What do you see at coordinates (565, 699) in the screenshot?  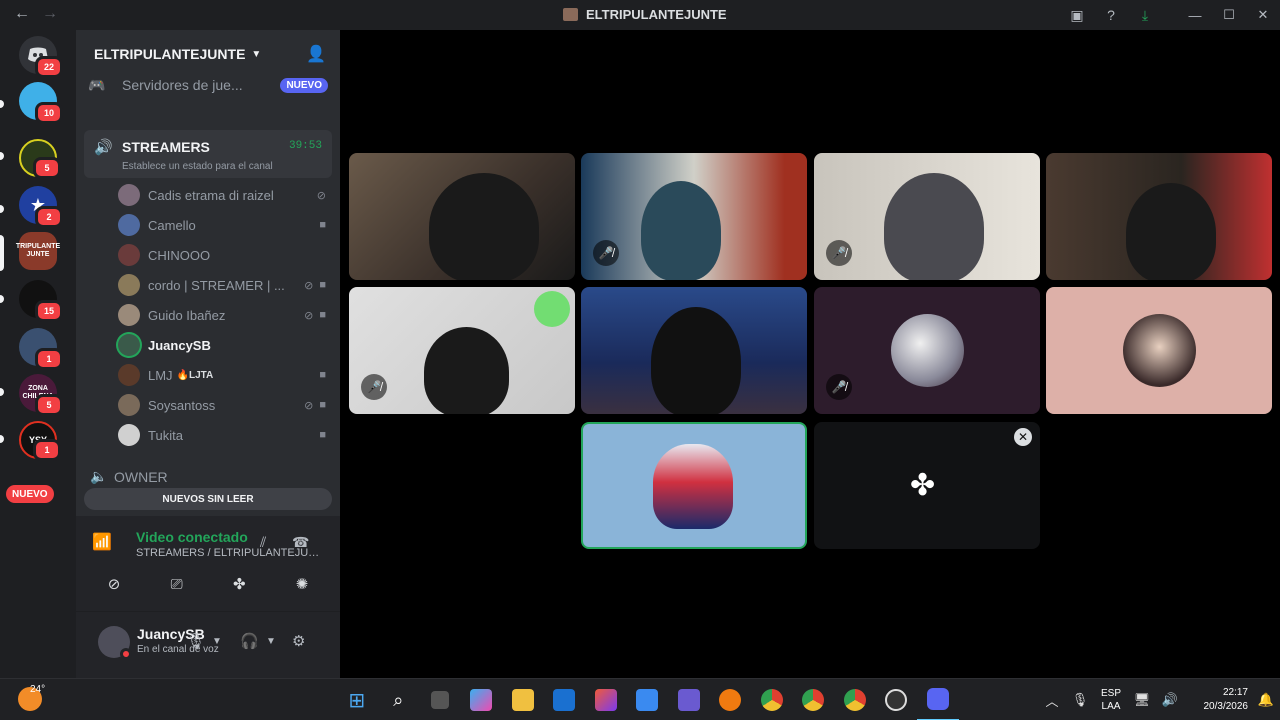 I see `outlook-icon` at bounding box center [565, 699].